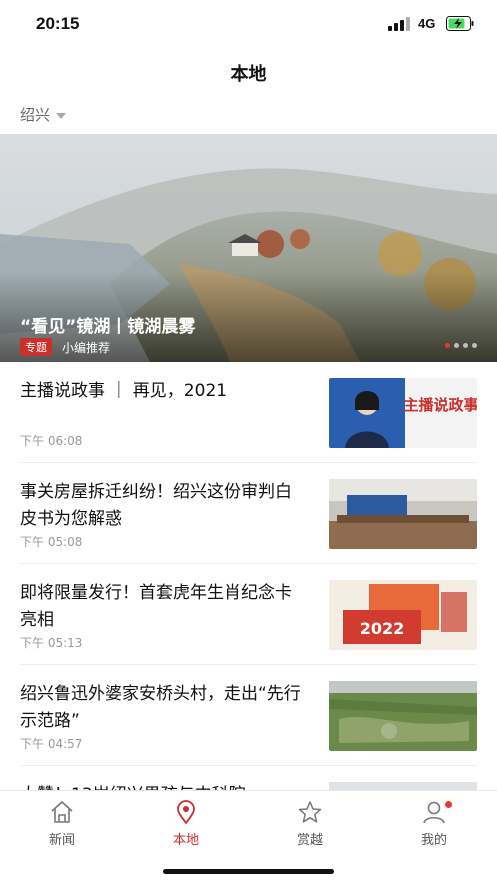  What do you see at coordinates (62, 823) in the screenshot?
I see `tab-news: 新闻` at bounding box center [62, 823].